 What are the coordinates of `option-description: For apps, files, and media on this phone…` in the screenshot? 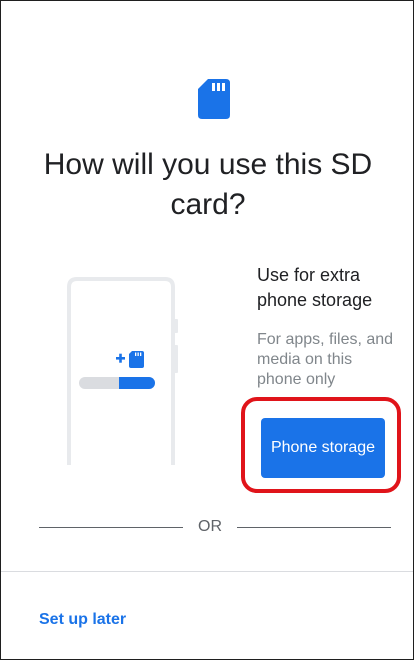 It's located at (325, 359).